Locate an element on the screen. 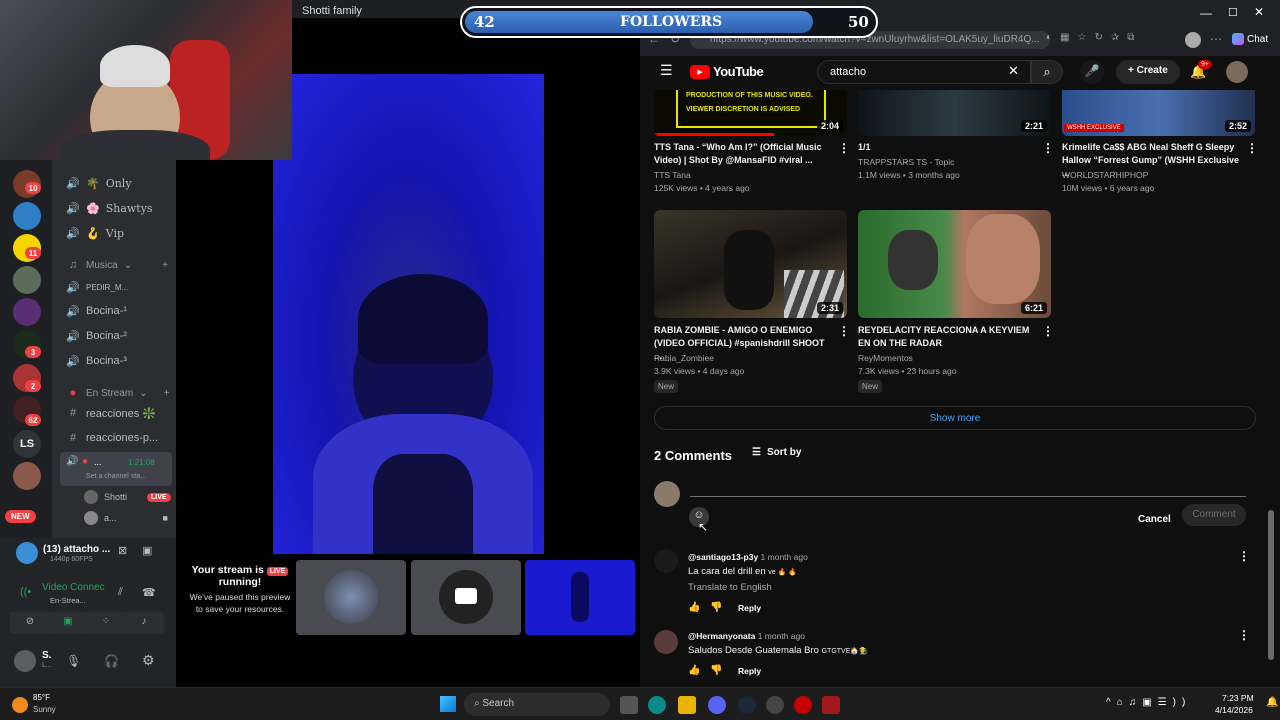 The height and width of the screenshot is (720, 1280). clock-date: 4/14/2026 is located at coordinates (1234, 710).